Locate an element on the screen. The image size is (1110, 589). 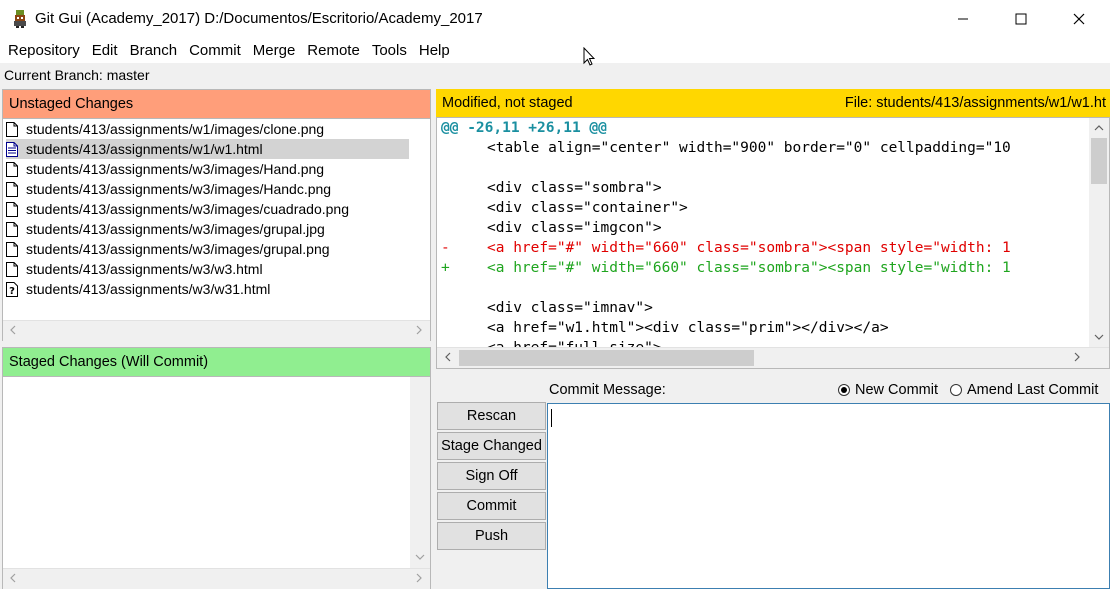
diff-line-ctx: <div class="sombra"> is located at coordinates (549, 188).